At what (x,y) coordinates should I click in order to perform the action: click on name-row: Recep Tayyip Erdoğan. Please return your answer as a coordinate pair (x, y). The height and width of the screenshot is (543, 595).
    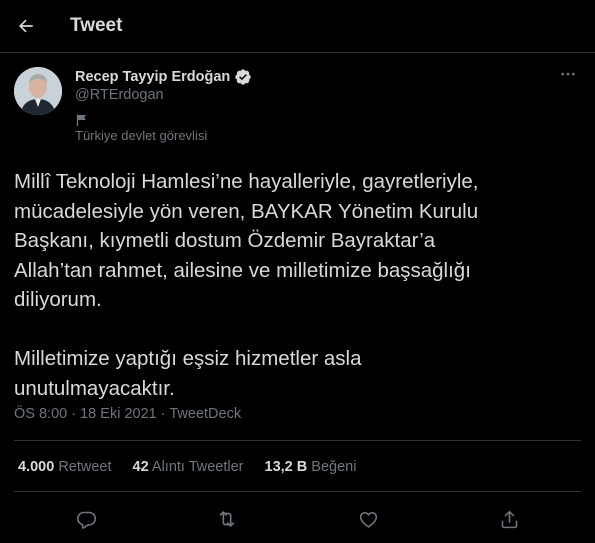
    Looking at the image, I should click on (163, 77).